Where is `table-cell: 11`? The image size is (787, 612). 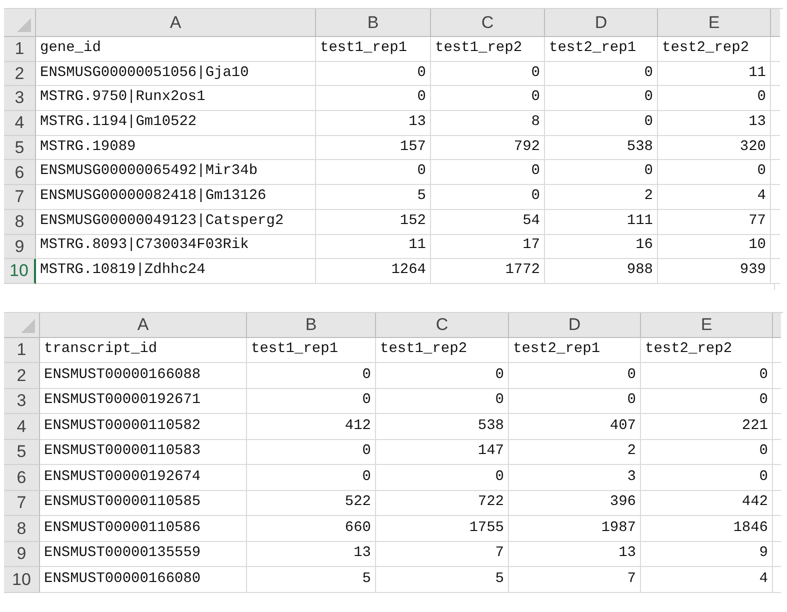
table-cell: 11 is located at coordinates (714, 74).